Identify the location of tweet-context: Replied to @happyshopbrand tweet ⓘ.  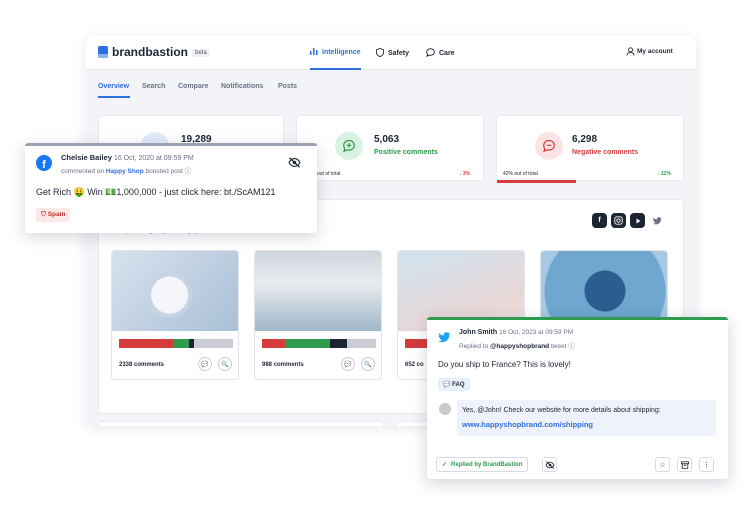
(517, 345).